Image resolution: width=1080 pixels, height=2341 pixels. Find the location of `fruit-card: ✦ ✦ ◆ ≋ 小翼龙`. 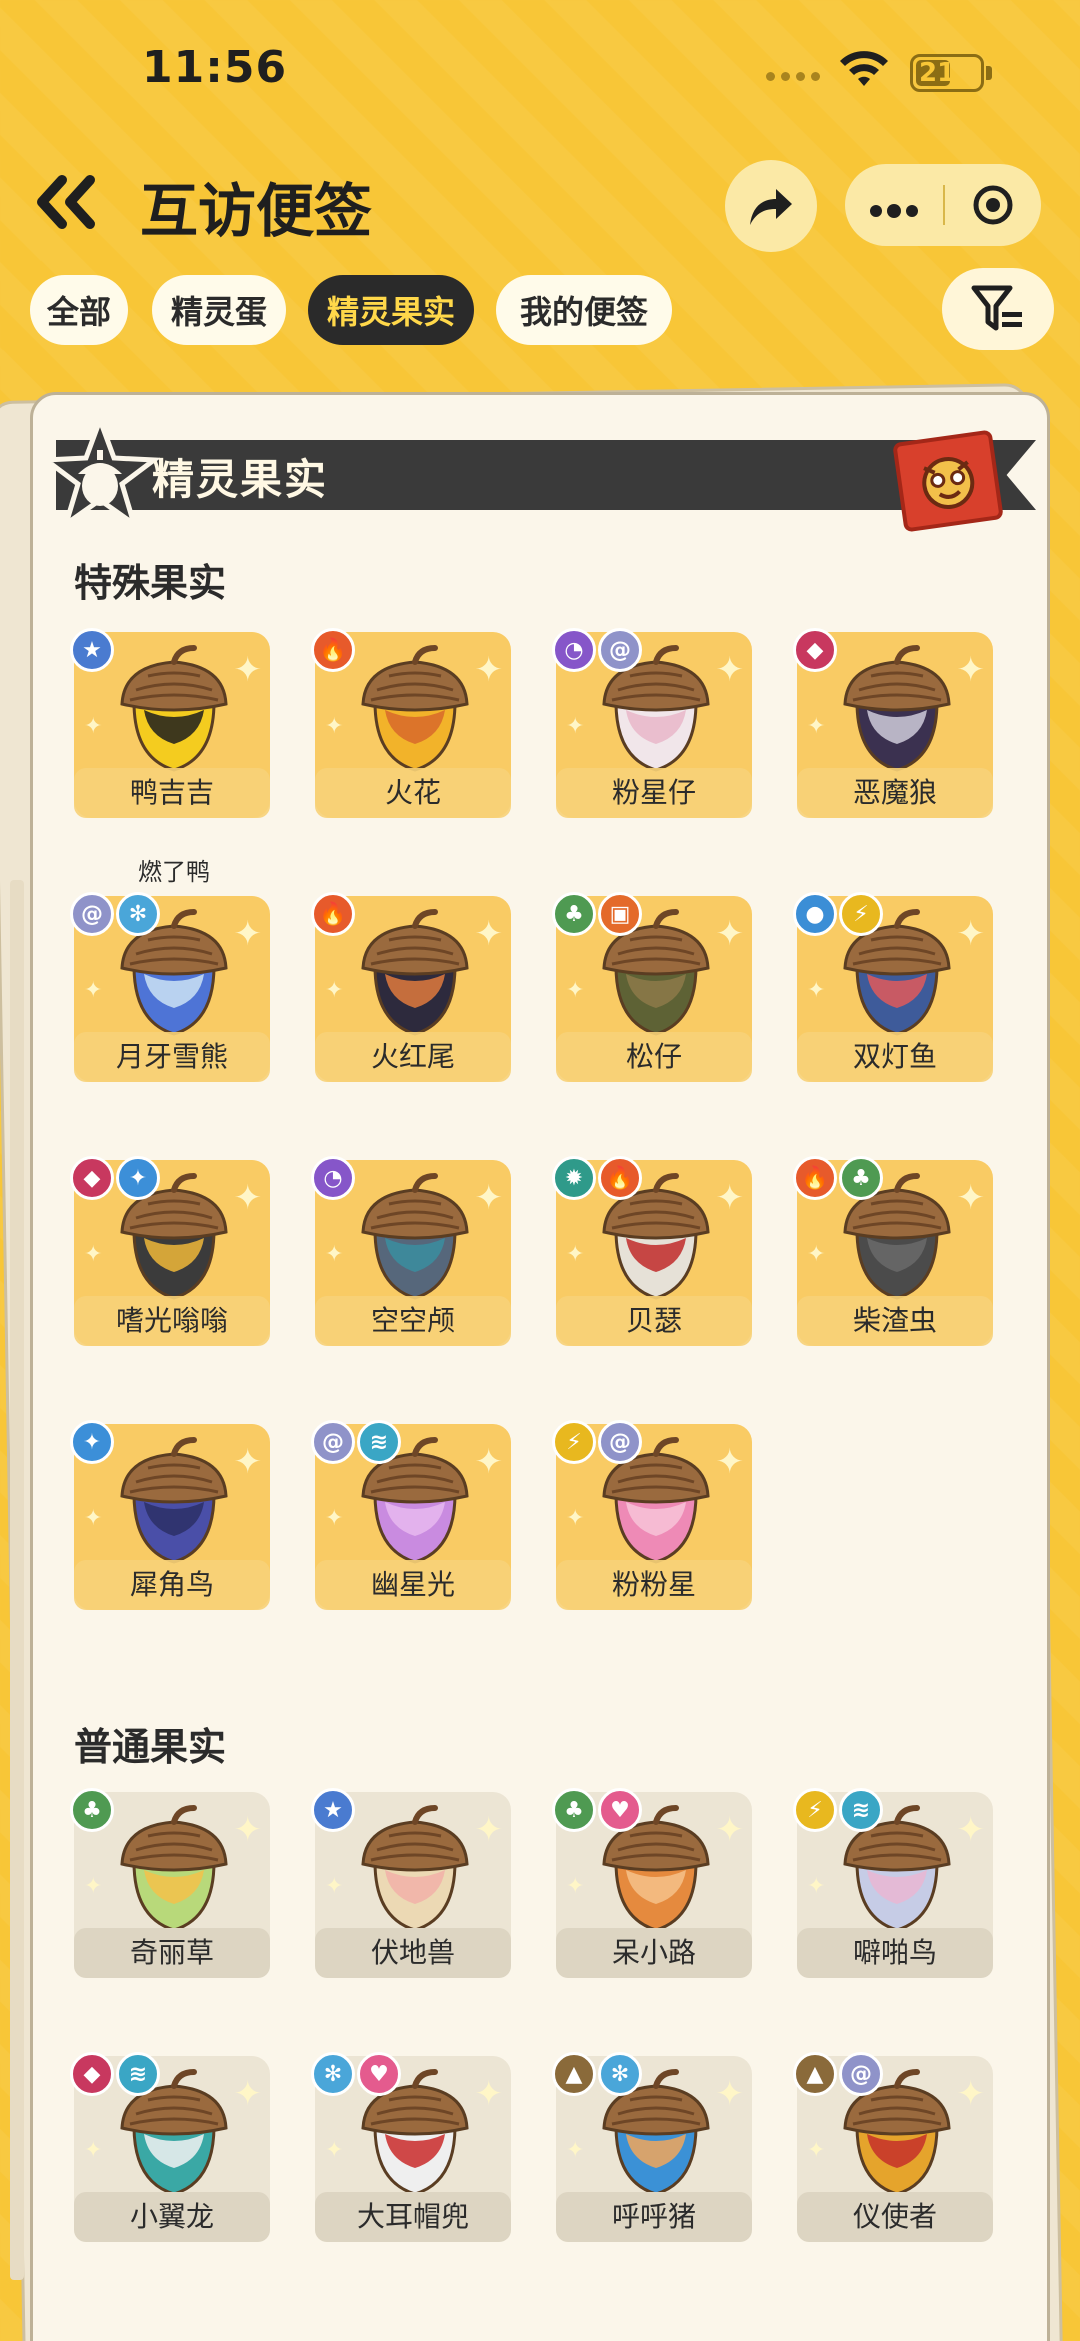

fruit-card: ✦ ✦ ◆ ≋ 小翼龙 is located at coordinates (170, 2149).